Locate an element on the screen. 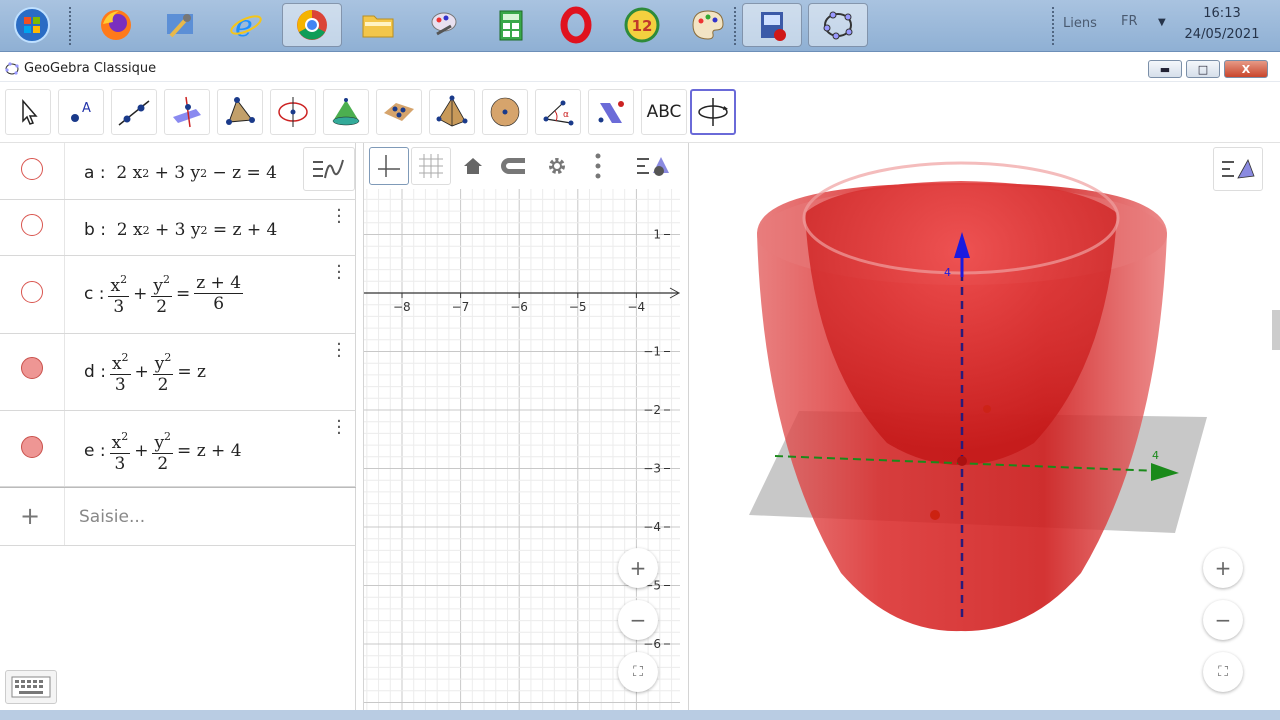  visibility-toggle-b is located at coordinates (32, 225).